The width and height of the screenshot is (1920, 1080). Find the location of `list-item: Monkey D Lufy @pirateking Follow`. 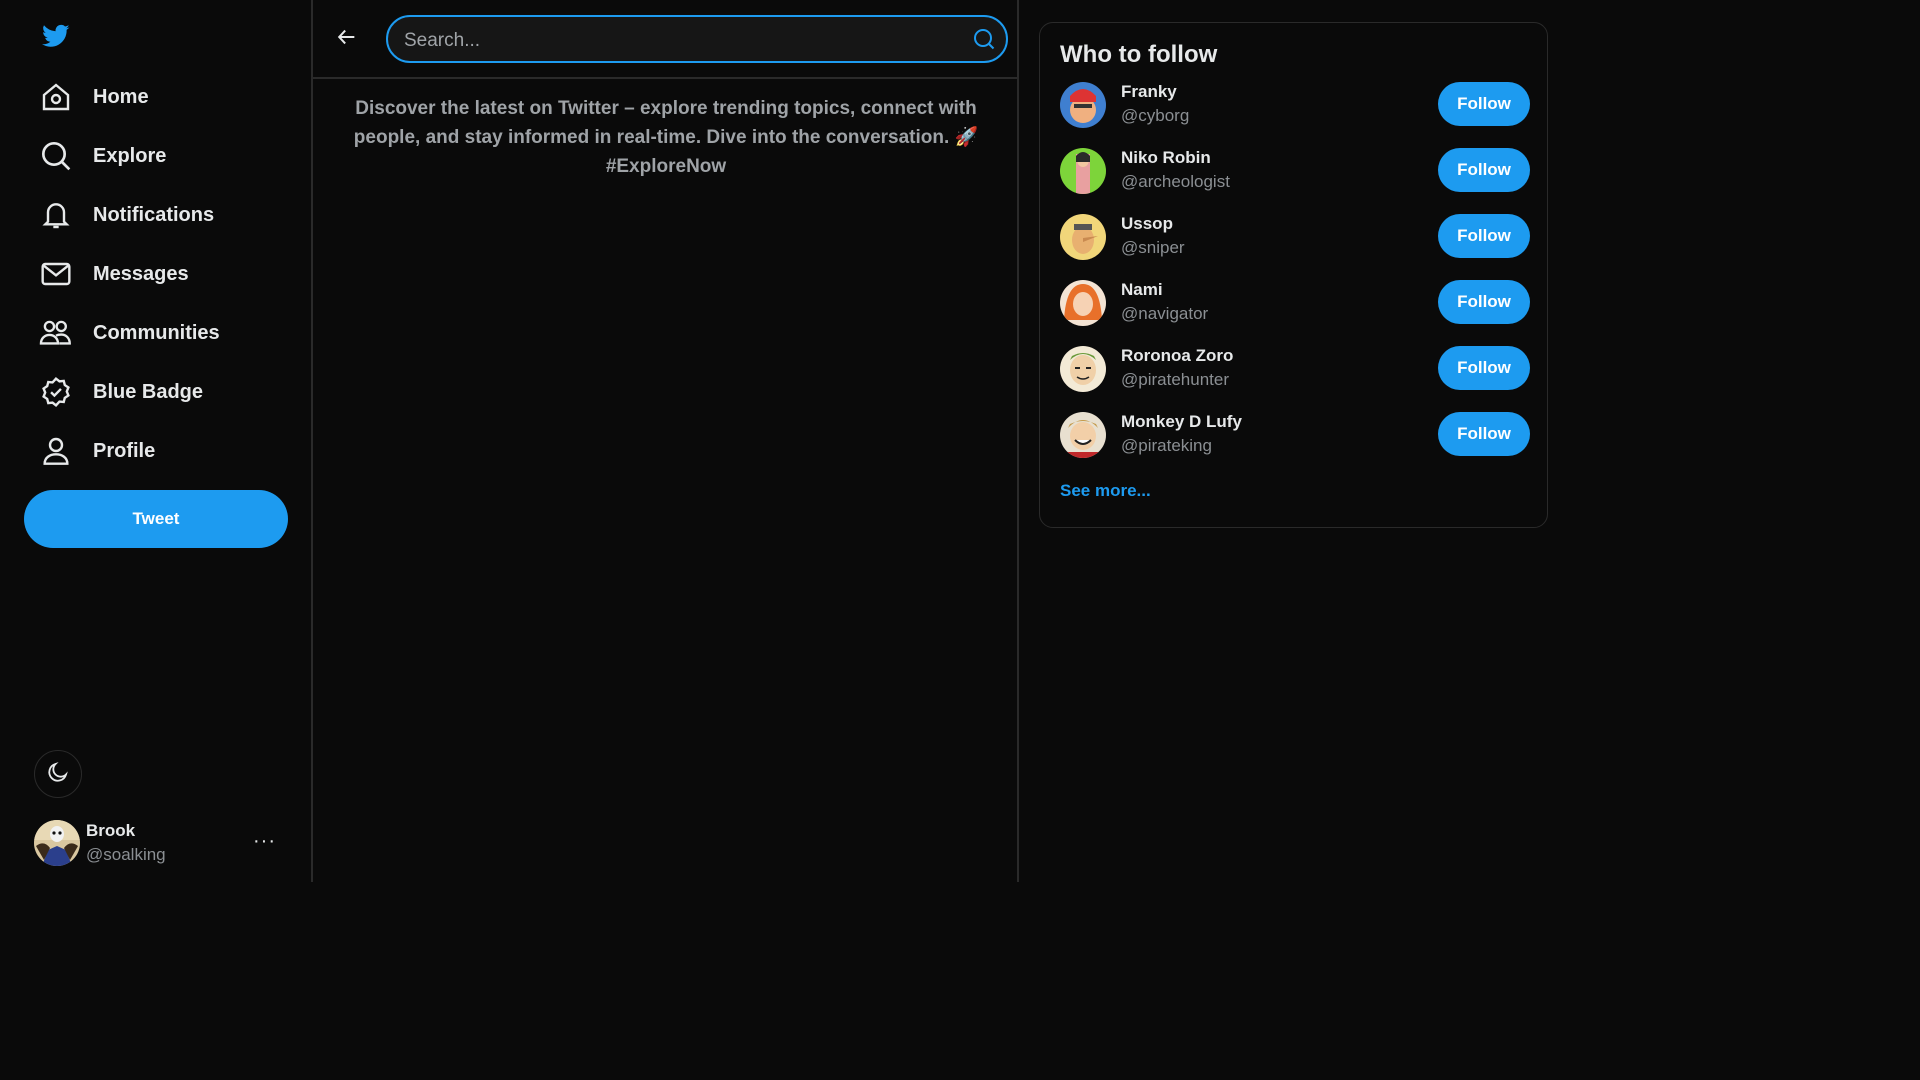

list-item: Monkey D Lufy @pirateking Follow is located at coordinates (1295, 436).